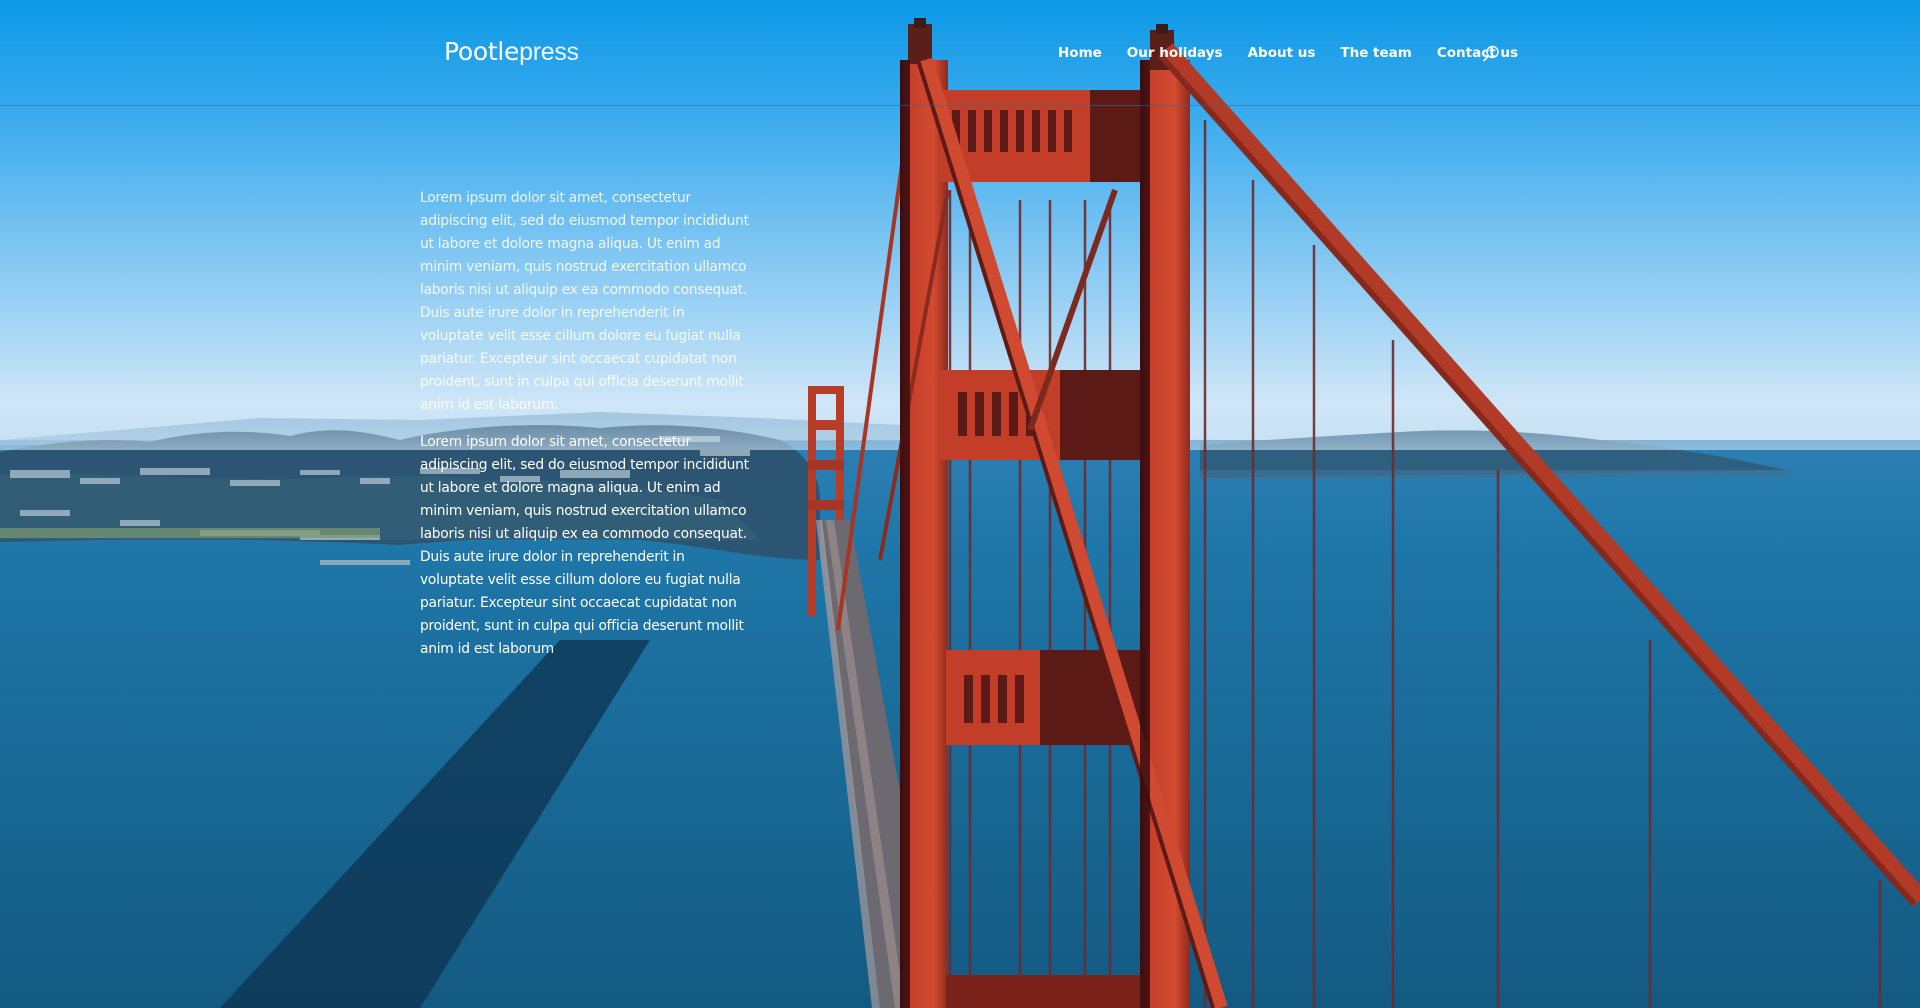  I want to click on site-logo: Pootlepress, so click(511, 52).